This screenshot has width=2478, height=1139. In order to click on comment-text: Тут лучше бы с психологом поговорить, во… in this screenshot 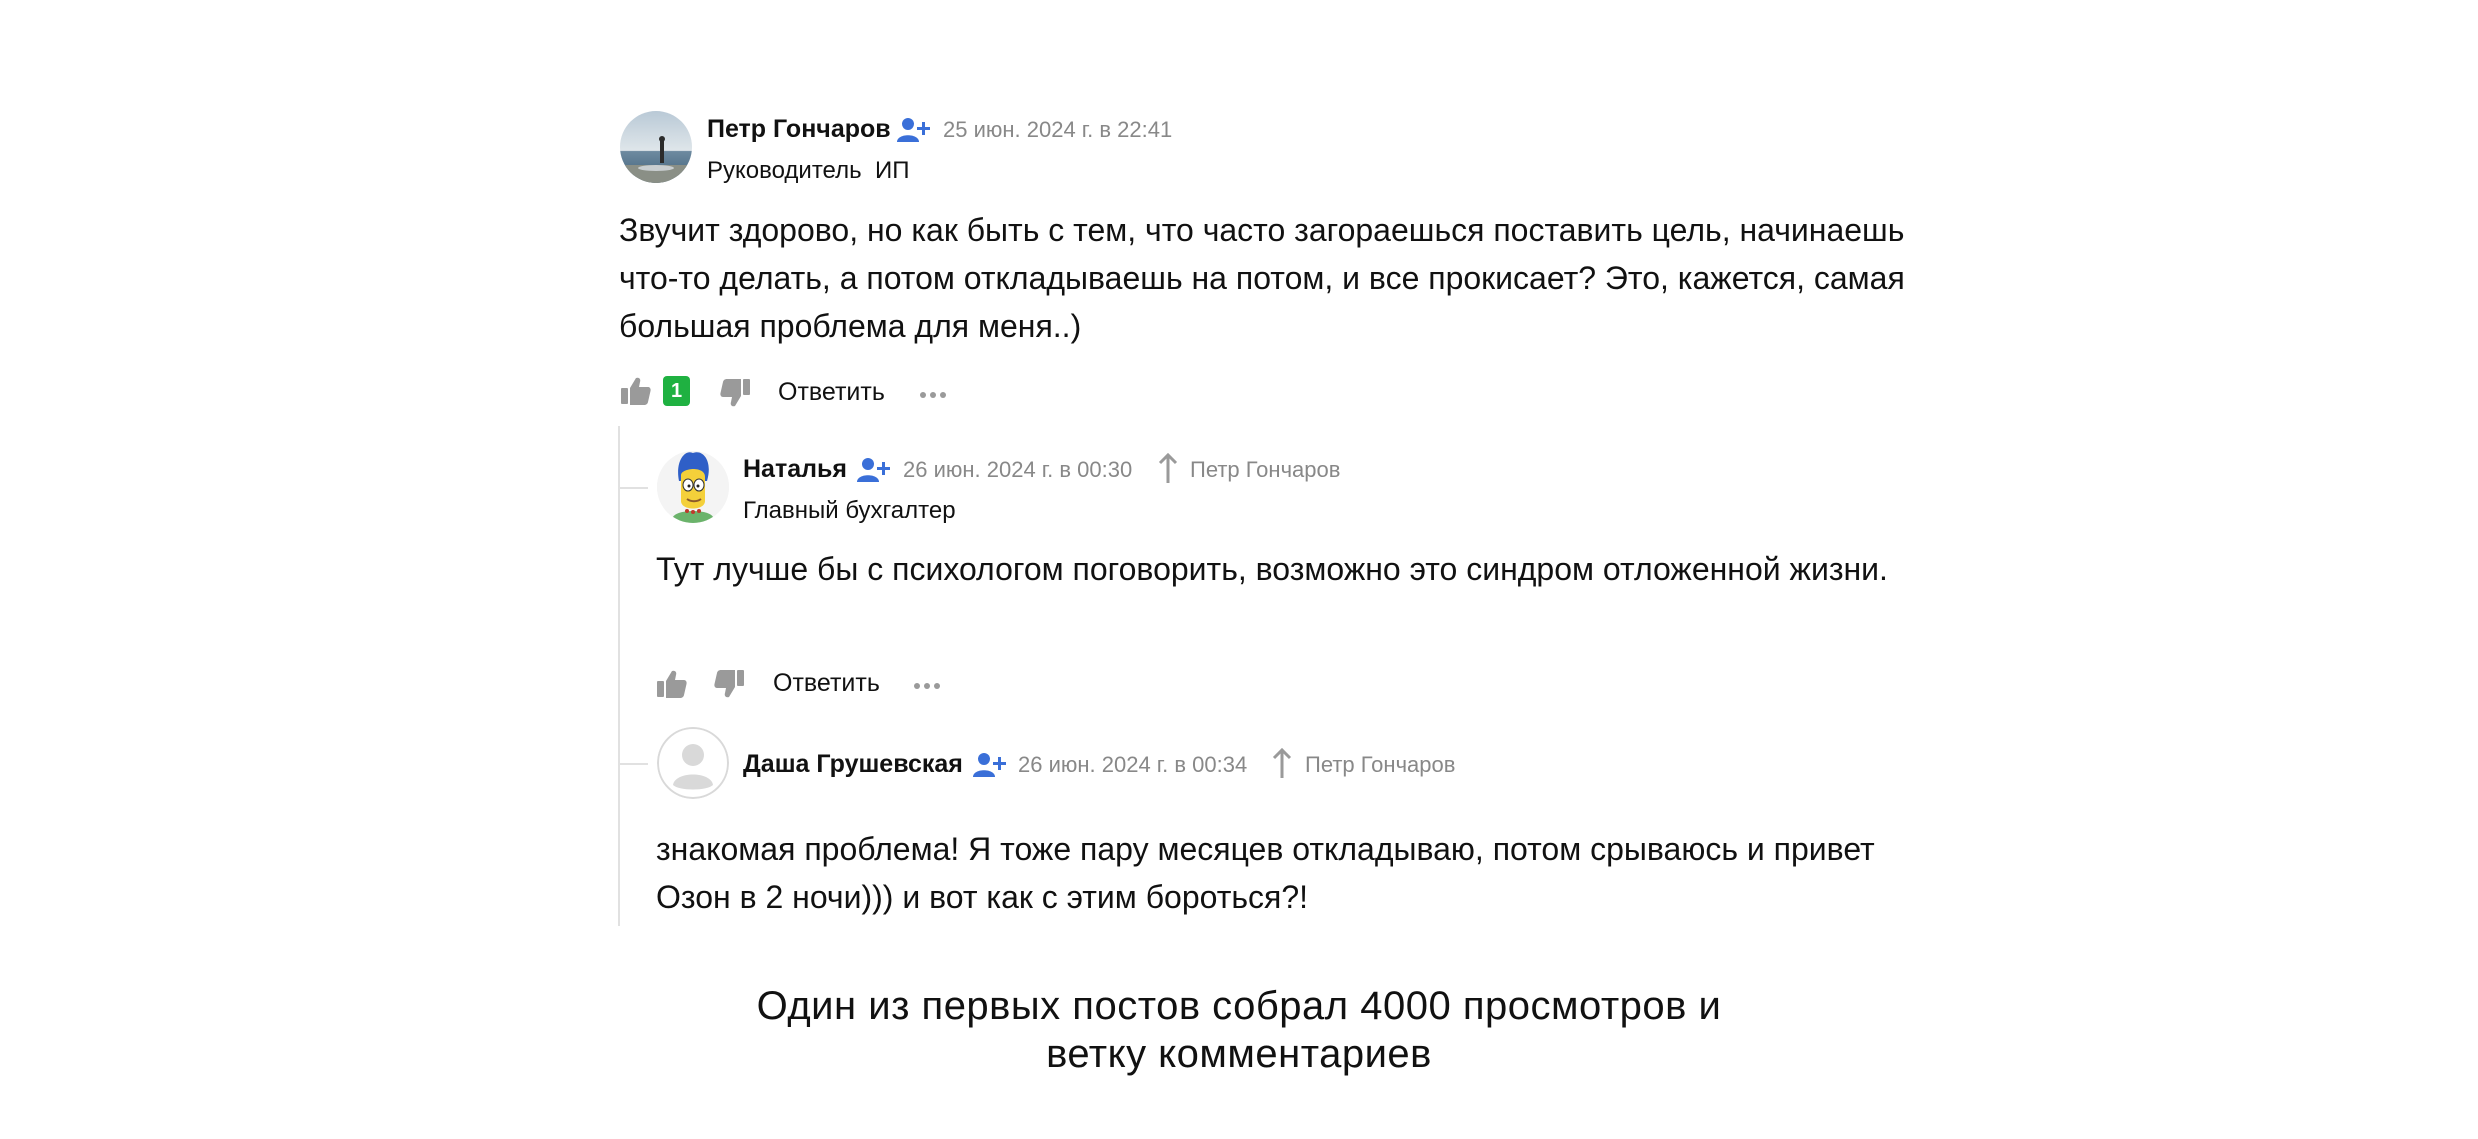, I will do `click(1272, 569)`.